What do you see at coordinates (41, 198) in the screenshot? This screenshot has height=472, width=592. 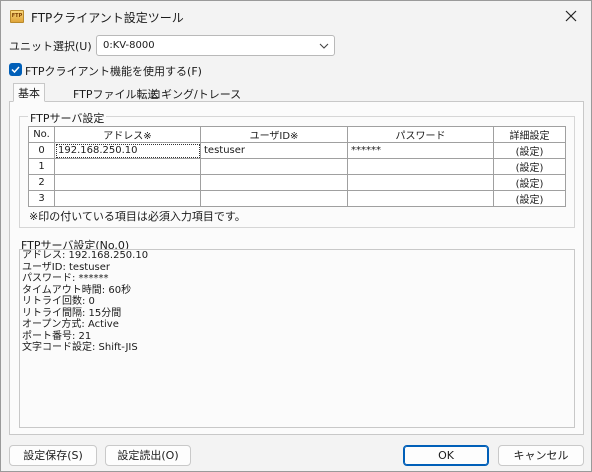 I see `row-number: 3` at bounding box center [41, 198].